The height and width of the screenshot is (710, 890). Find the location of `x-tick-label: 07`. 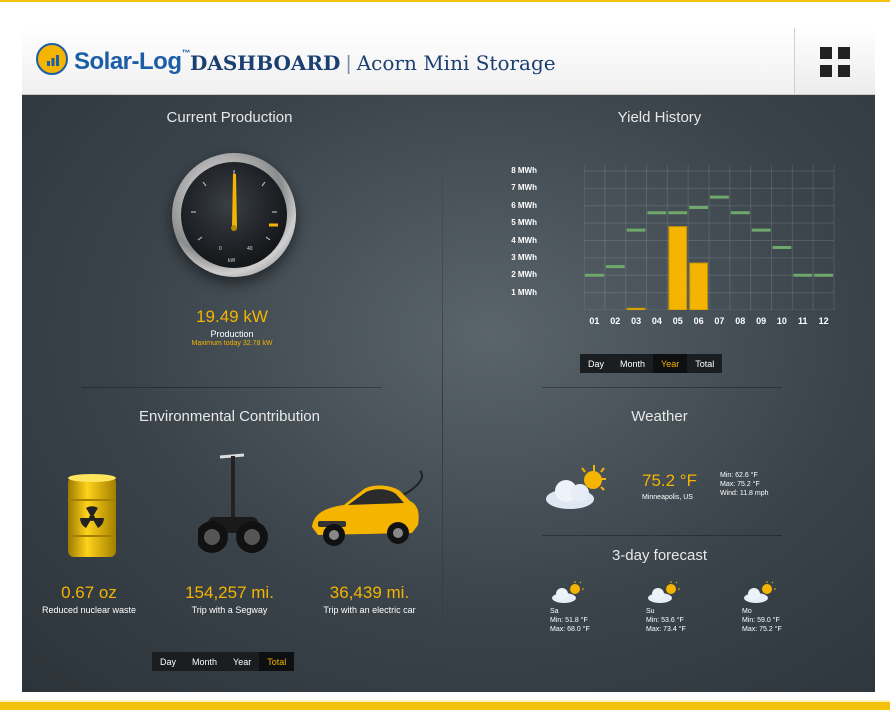

x-tick-label: 07 is located at coordinates (719, 321).